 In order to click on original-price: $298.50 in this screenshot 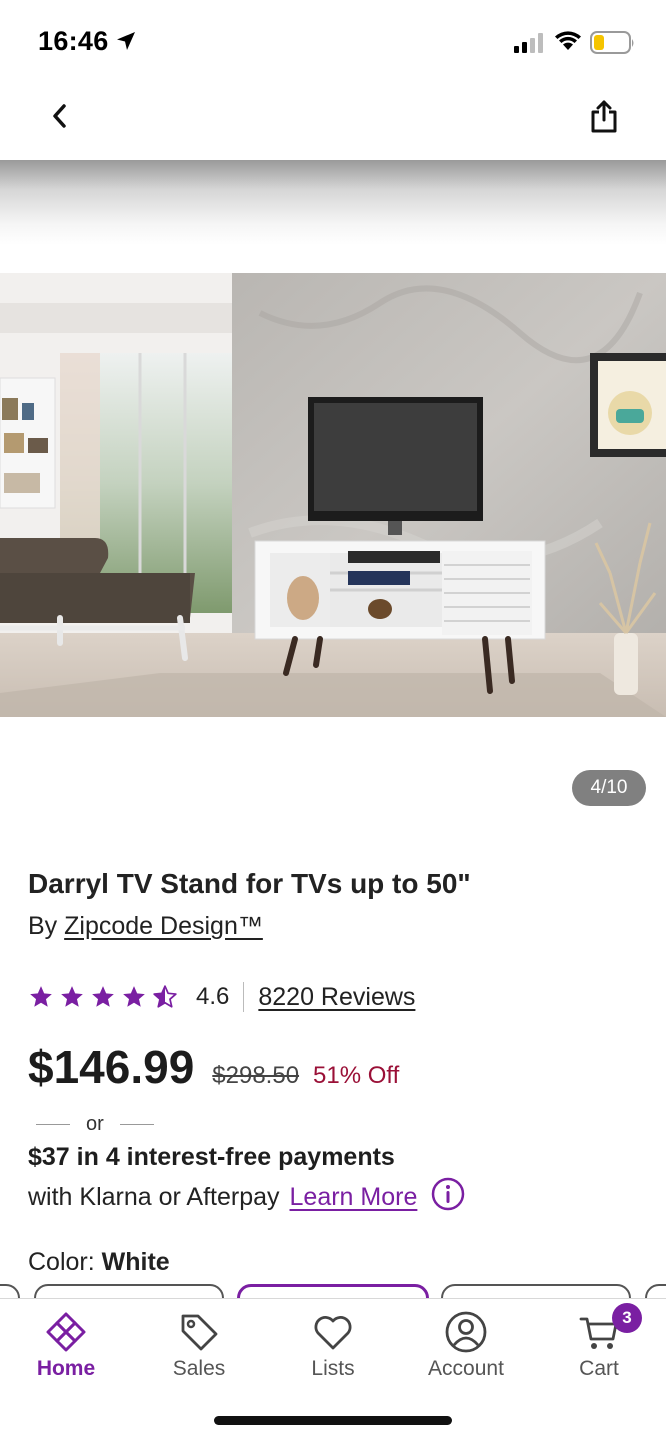, I will do `click(256, 1075)`.